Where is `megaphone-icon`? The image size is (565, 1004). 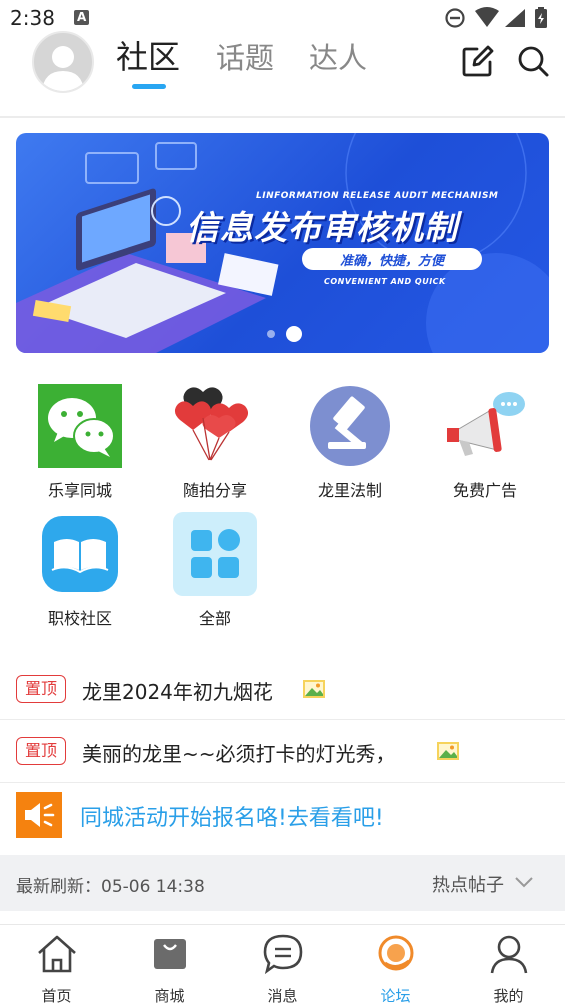 megaphone-icon is located at coordinates (486, 424).